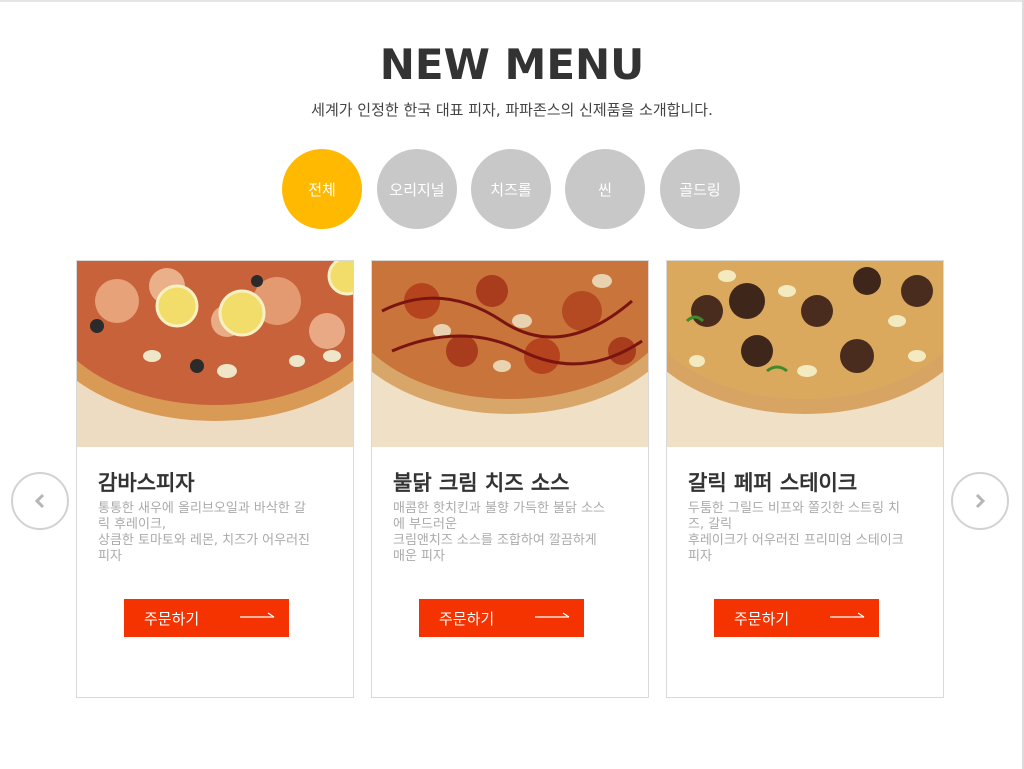 The width and height of the screenshot is (1024, 769). Describe the element at coordinates (215, 354) in the screenshot. I see `pizza-shrimp-lemon-image` at that location.